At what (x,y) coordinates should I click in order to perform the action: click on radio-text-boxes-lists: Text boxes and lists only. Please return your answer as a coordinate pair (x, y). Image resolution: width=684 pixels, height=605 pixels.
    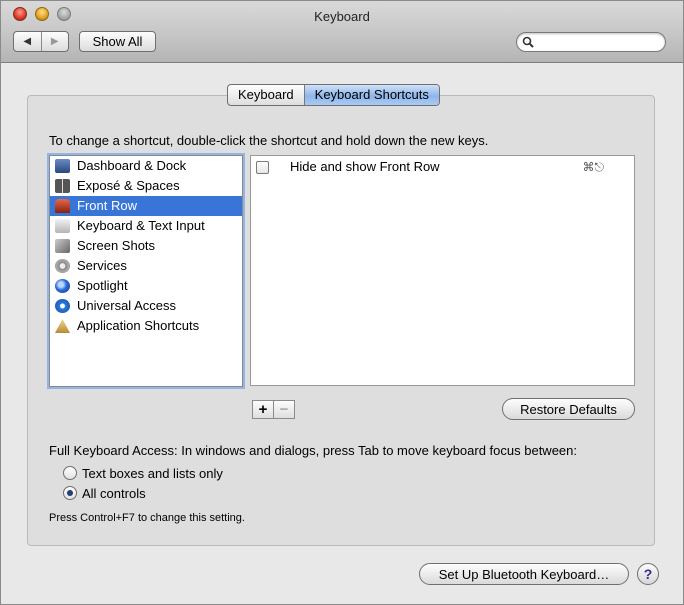
    Looking at the image, I should click on (143, 473).